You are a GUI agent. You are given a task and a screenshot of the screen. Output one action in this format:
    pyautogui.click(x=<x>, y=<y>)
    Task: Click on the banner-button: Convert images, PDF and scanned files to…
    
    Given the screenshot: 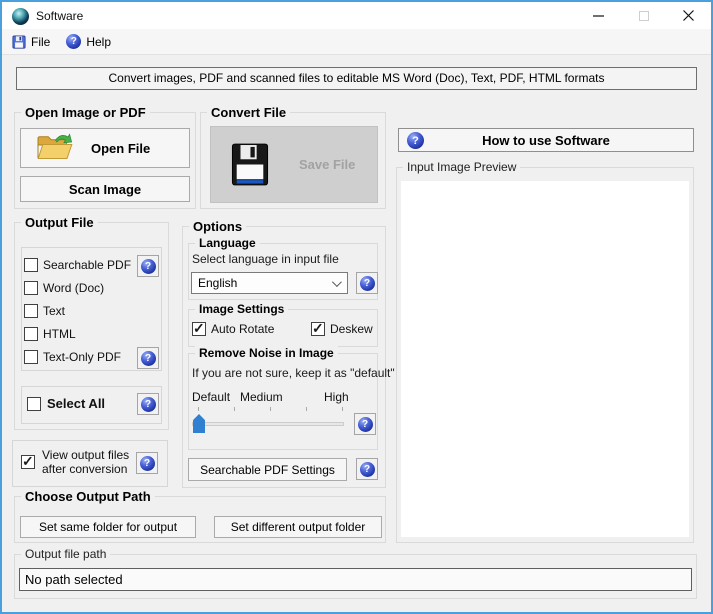 What is the action you would take?
    pyautogui.click(x=356, y=78)
    